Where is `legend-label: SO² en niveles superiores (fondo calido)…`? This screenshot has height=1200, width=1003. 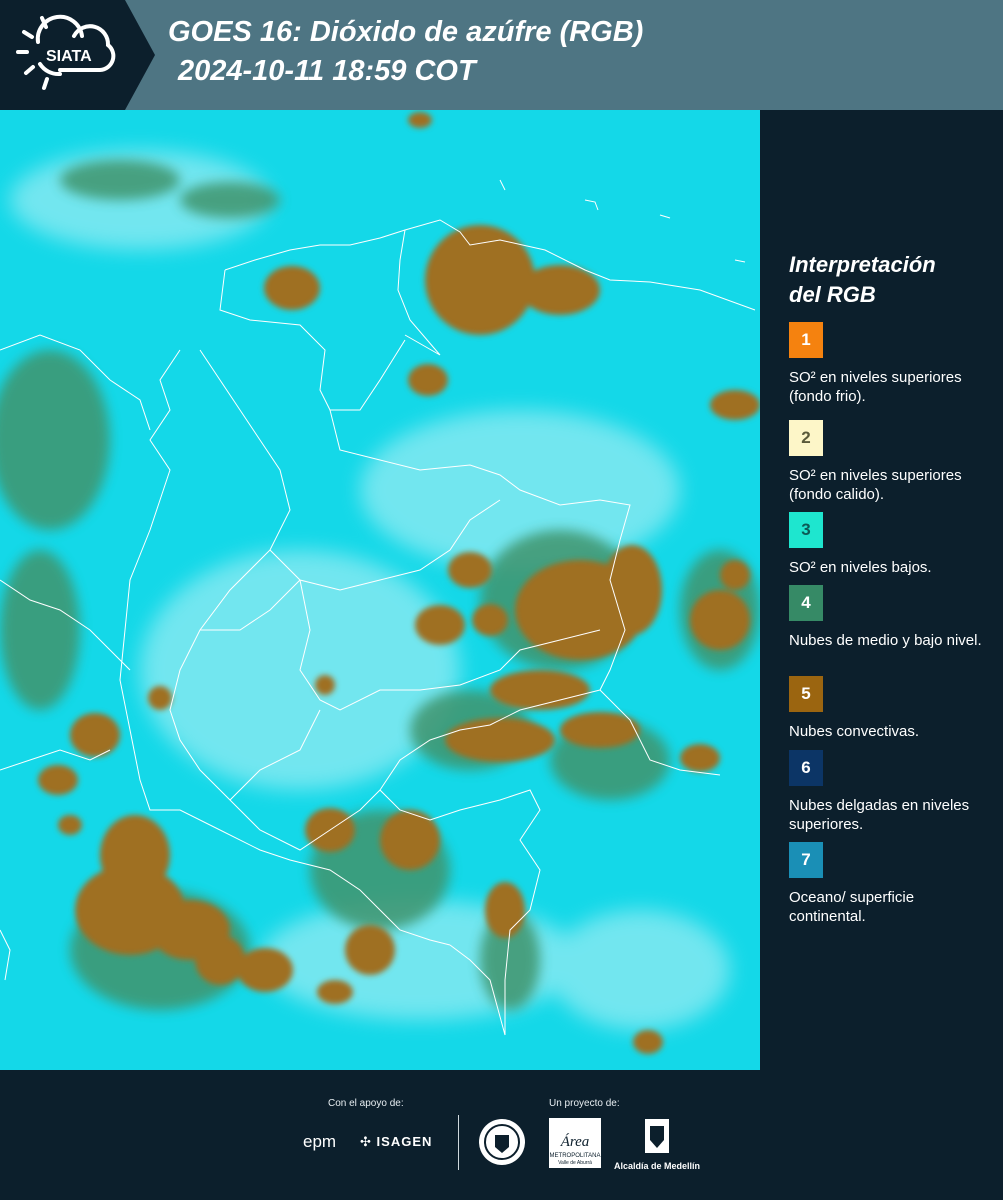
legend-label: SO² en niveles superiores (fondo calido)… is located at coordinates (875, 485).